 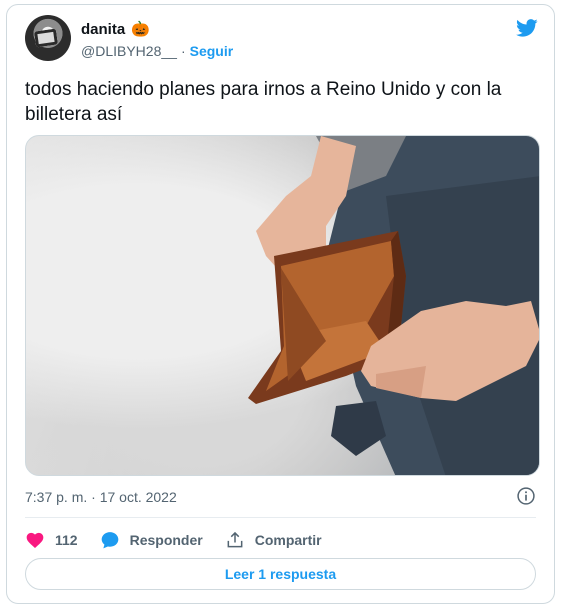 What do you see at coordinates (35, 540) in the screenshot?
I see `heart-icon` at bounding box center [35, 540].